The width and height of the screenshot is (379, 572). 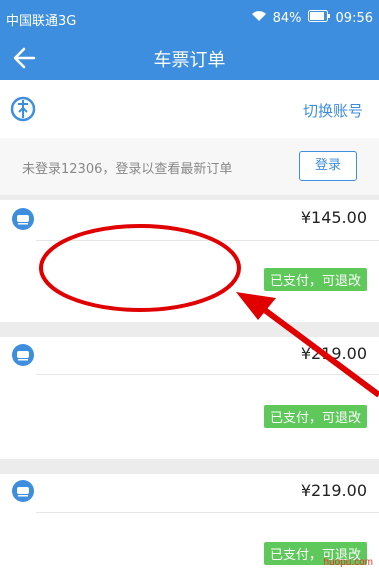 I want to click on carrier-label: 中国联通3G, so click(x=41, y=21).